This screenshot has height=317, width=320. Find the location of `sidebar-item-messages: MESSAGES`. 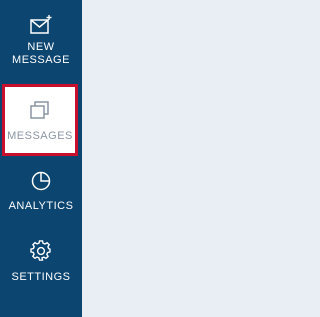

sidebar-item-messages: MESSAGES is located at coordinates (40, 120).